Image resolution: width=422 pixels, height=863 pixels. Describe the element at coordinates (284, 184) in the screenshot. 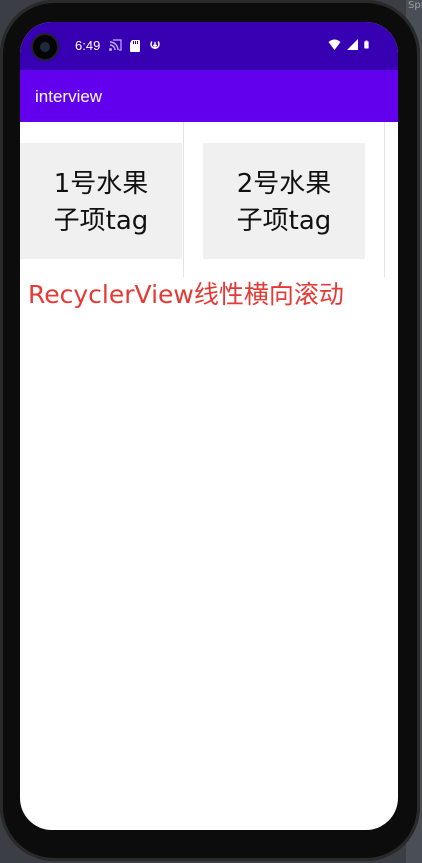

I see `item-title: 2号水果` at that location.